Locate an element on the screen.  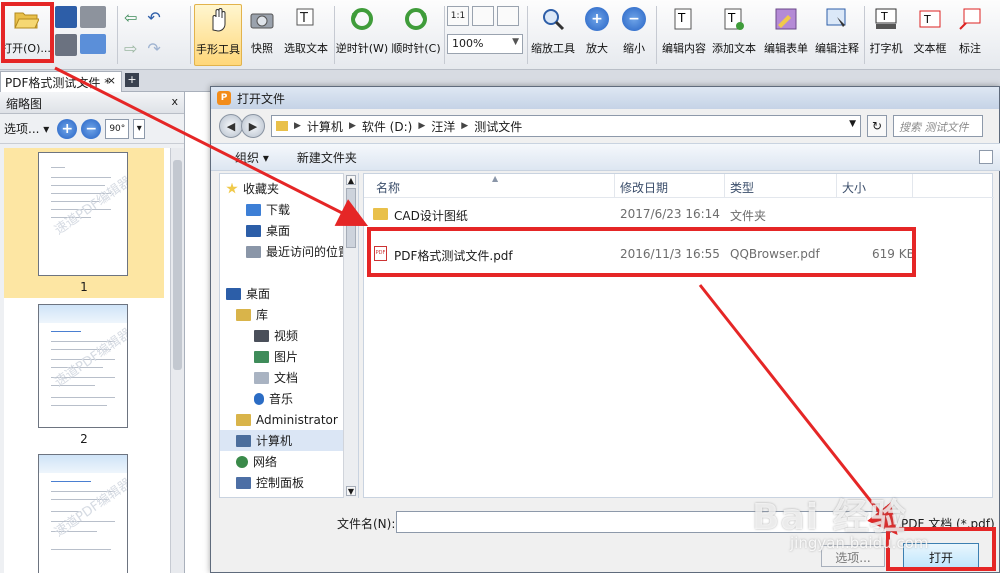
organize-button: 组织 ▾ is located at coordinates (252, 157).